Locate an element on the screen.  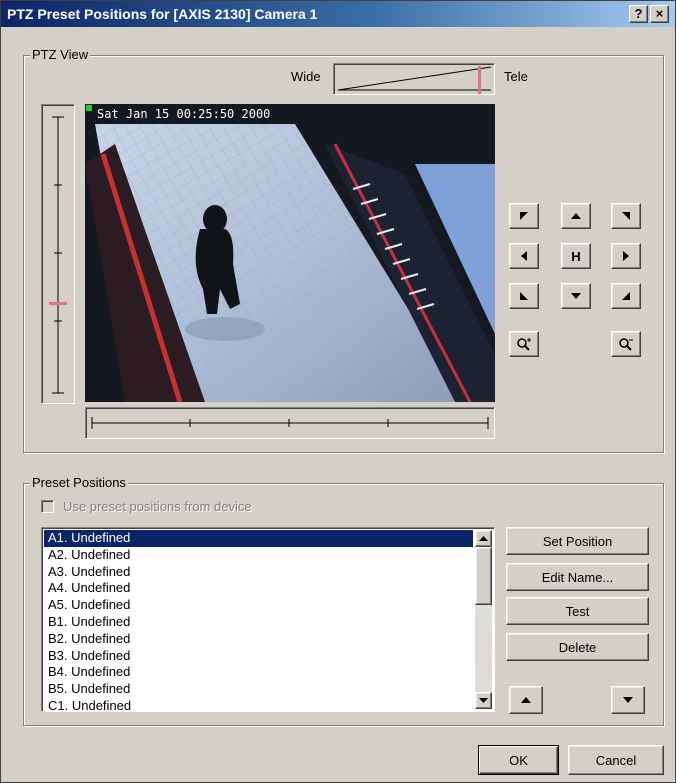
pan-right-button is located at coordinates (626, 256).